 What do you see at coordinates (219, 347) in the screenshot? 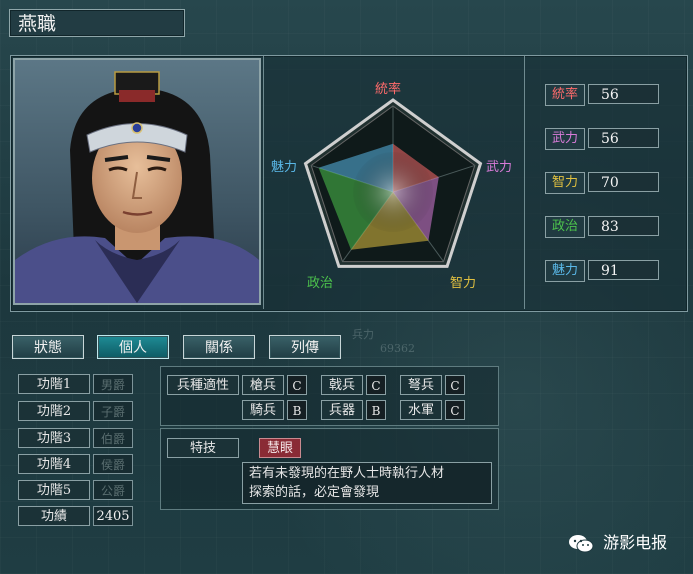
I see `tab-relations: 關係` at bounding box center [219, 347].